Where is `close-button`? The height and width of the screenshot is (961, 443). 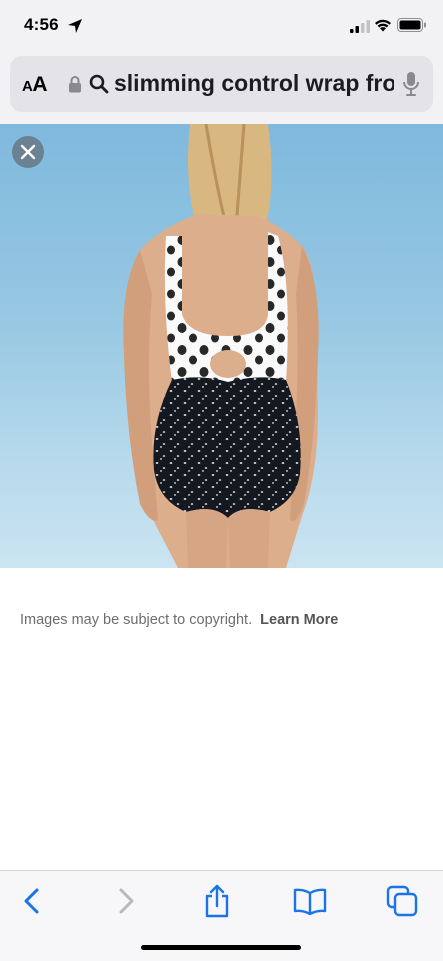 close-button is located at coordinates (28, 152).